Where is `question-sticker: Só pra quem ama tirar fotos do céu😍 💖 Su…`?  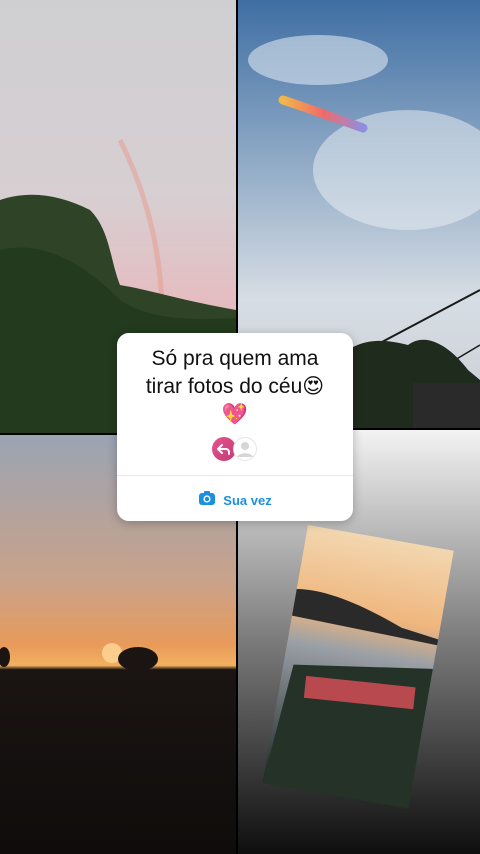
question-sticker: Só pra quem ama tirar fotos do céu😍 💖 Su… is located at coordinates (235, 427).